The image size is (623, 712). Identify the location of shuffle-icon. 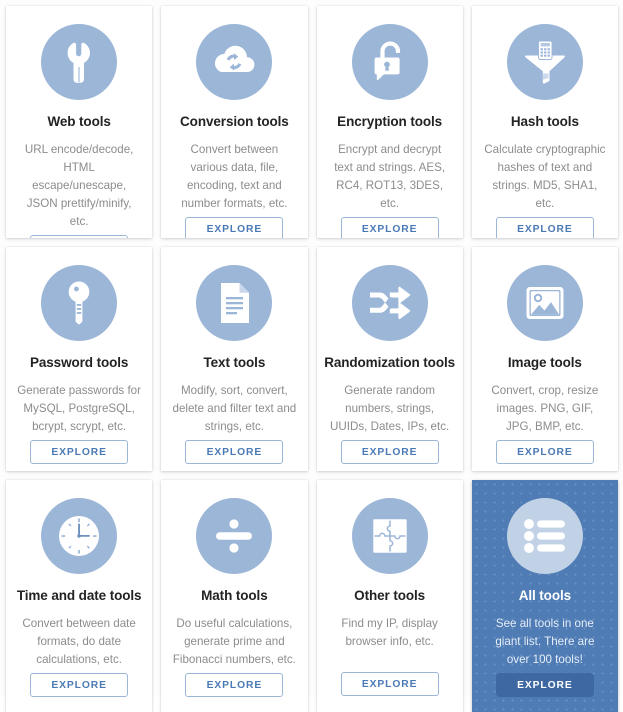
(389, 303).